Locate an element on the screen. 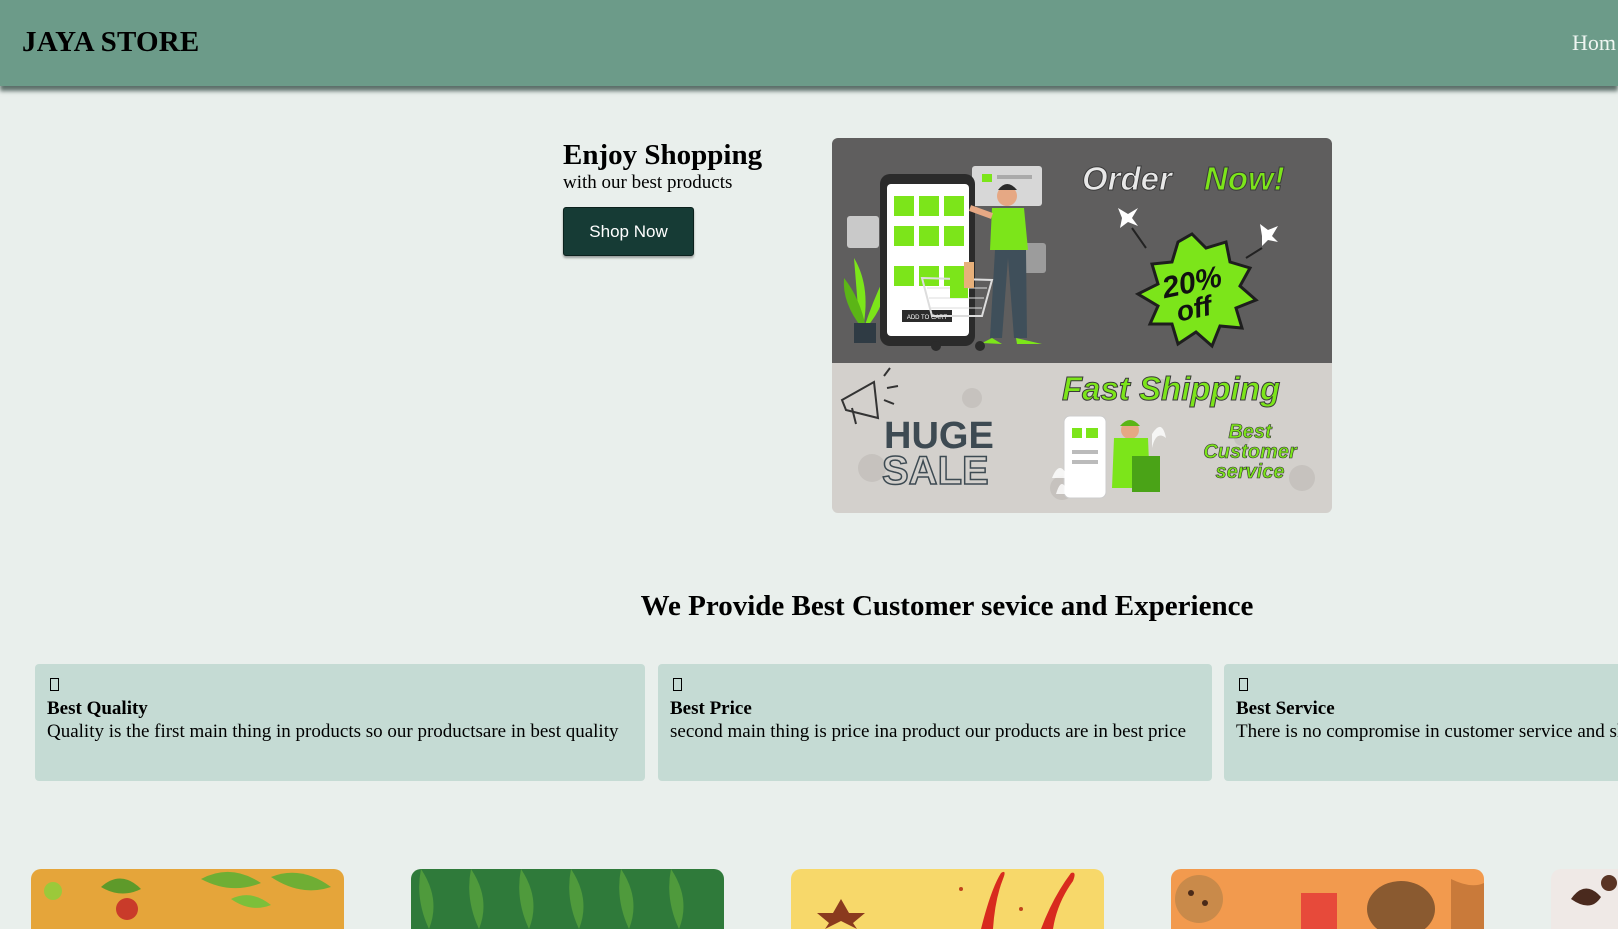 The height and width of the screenshot is (929, 1618). feature-title: Best Quality is located at coordinates (97, 708).